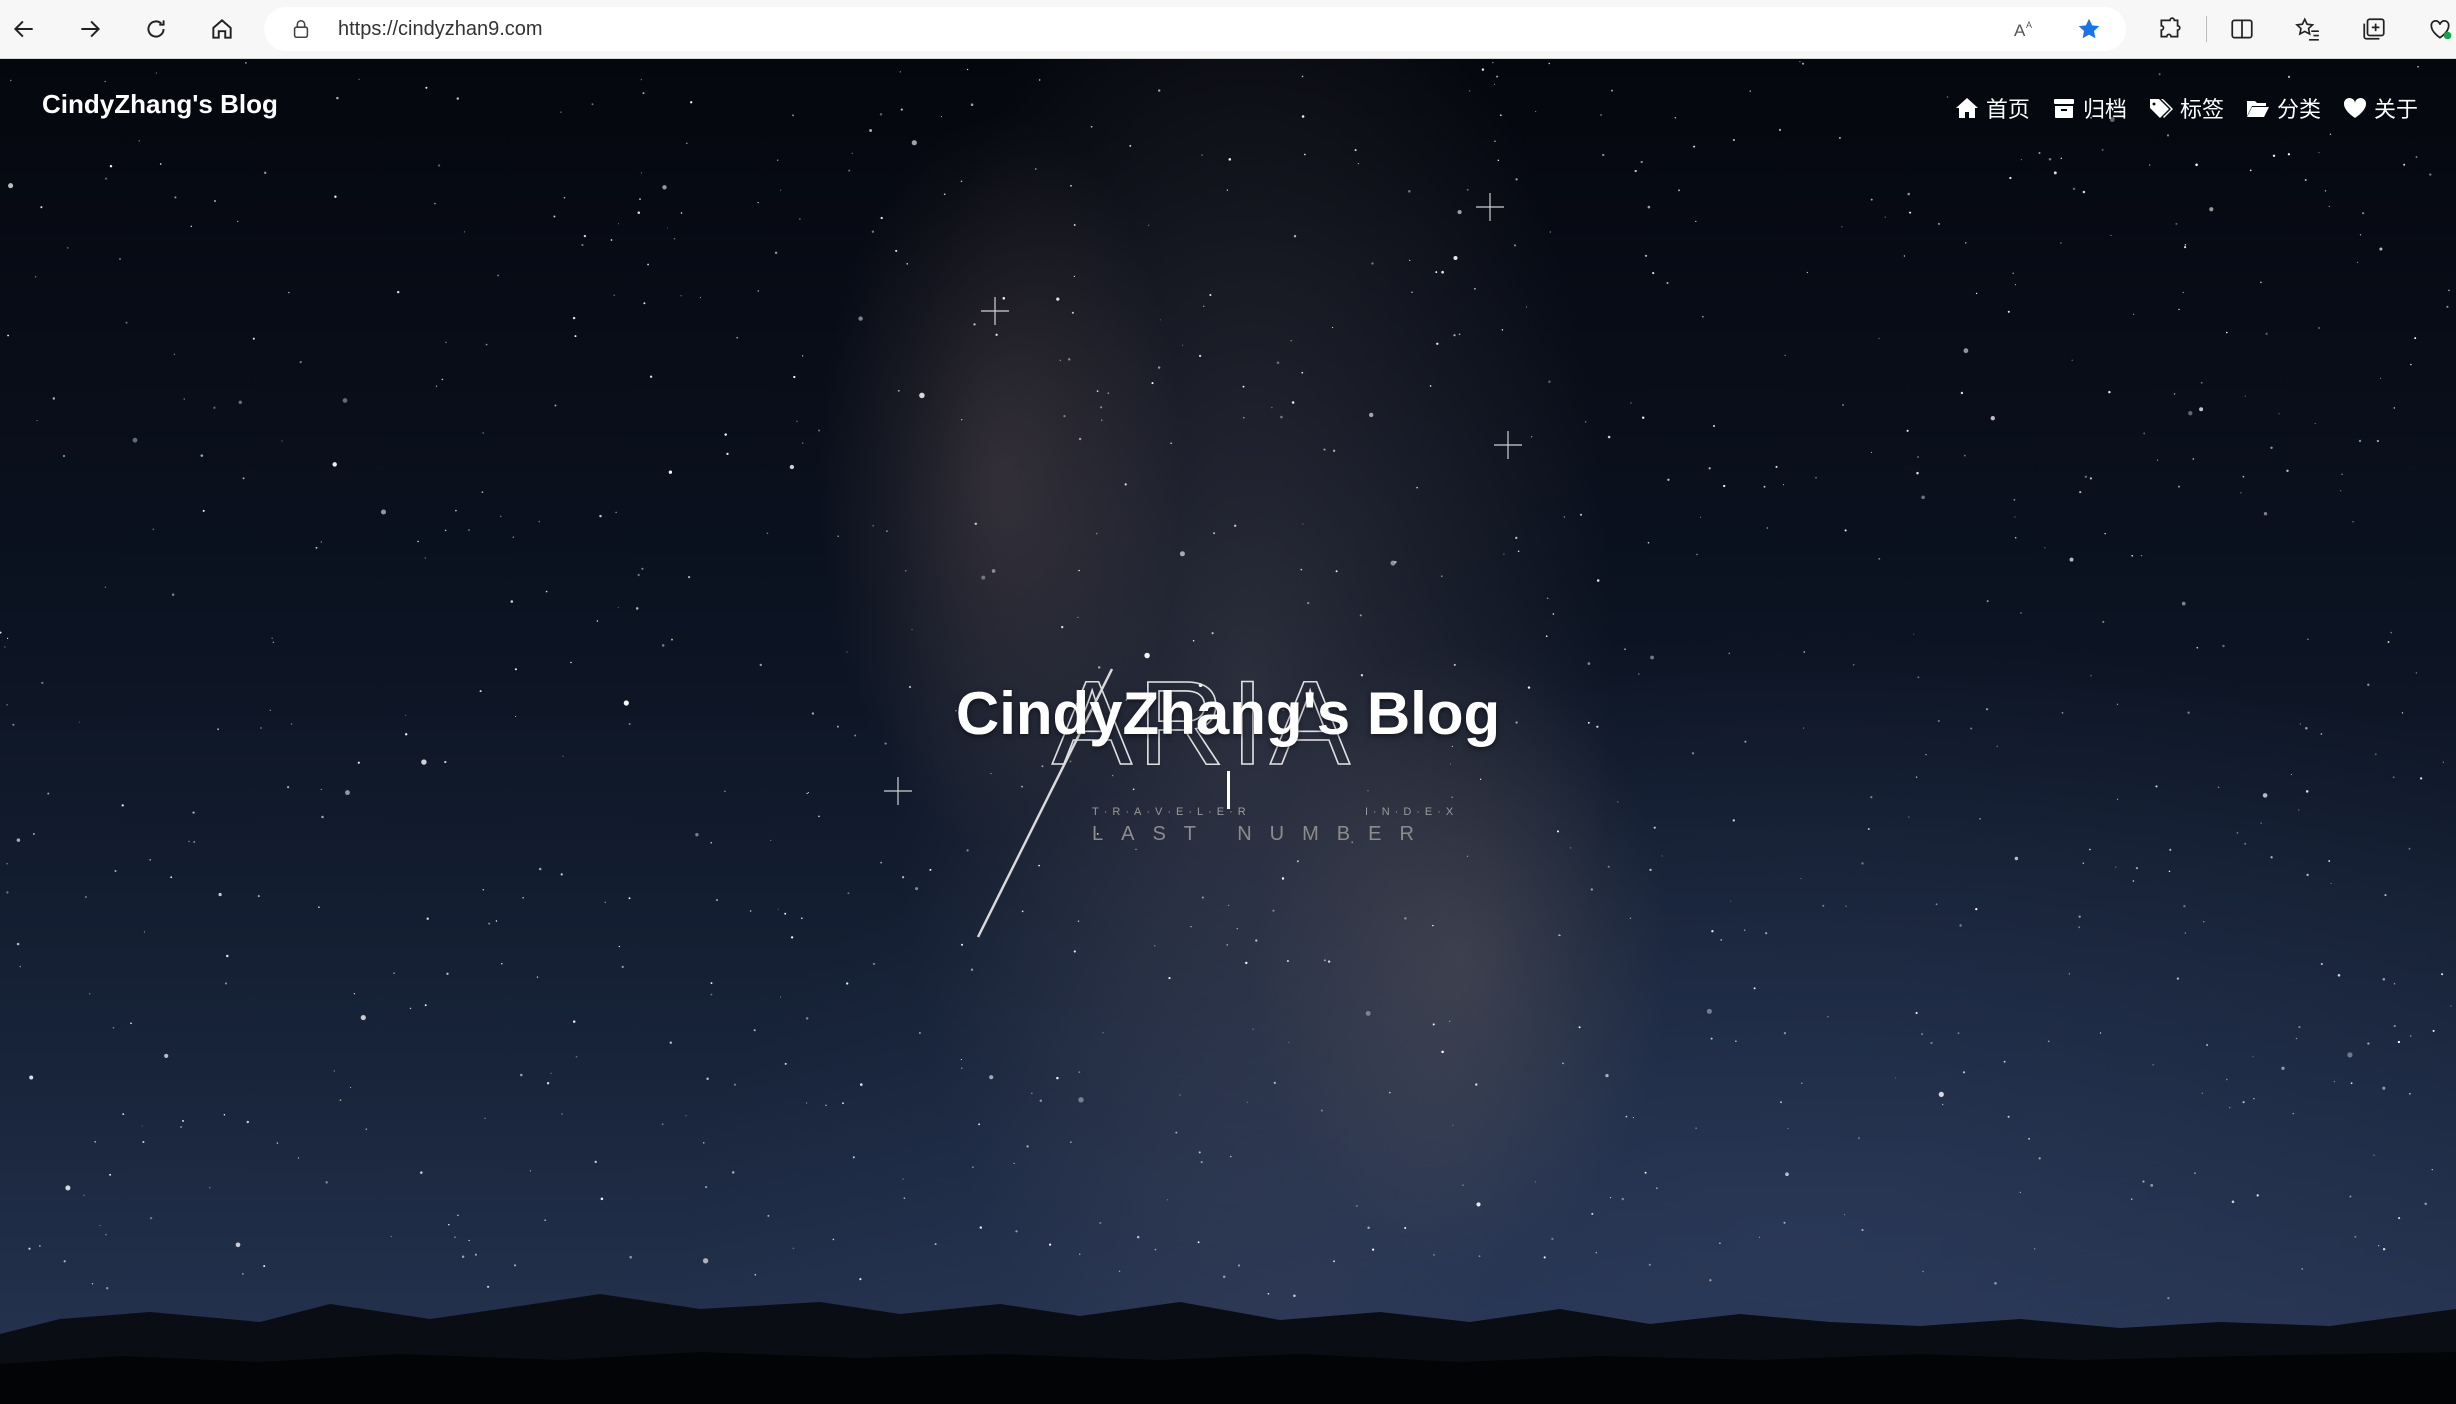  Describe the element at coordinates (156, 29) in the screenshot. I see `refresh-button` at that location.